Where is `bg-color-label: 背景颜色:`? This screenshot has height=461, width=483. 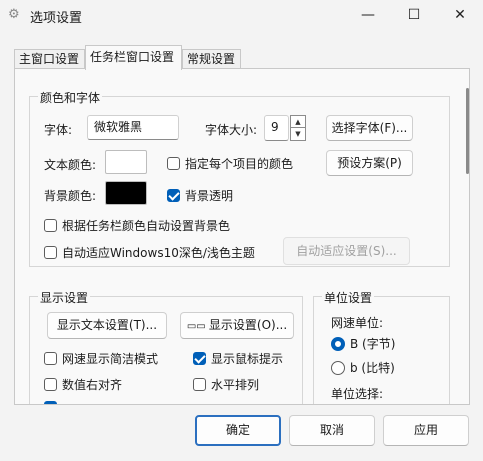 bg-color-label: 背景颜色: is located at coordinates (70, 196).